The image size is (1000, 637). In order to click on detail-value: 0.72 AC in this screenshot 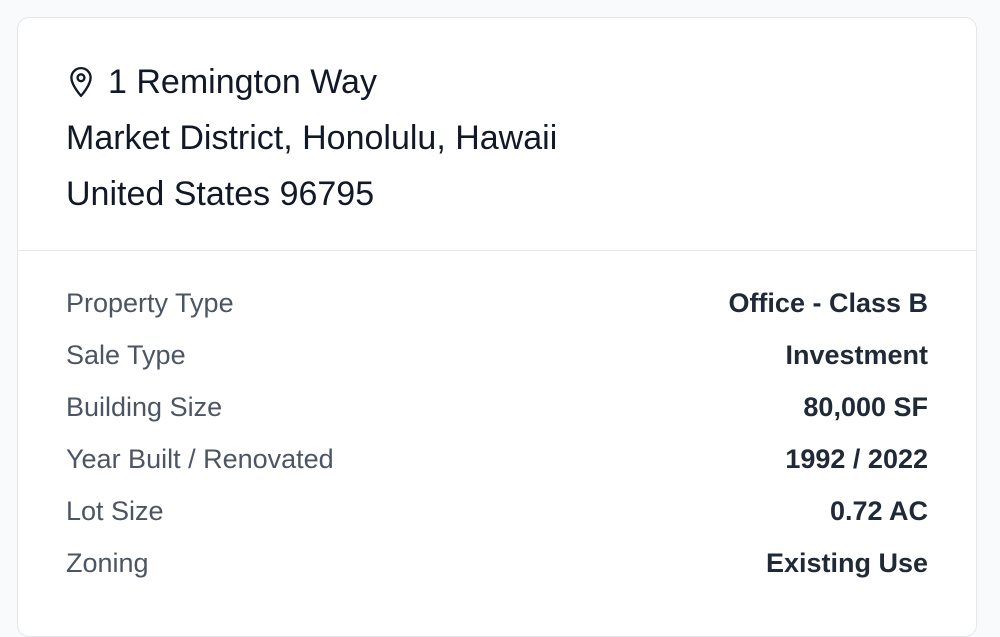, I will do `click(878, 510)`.